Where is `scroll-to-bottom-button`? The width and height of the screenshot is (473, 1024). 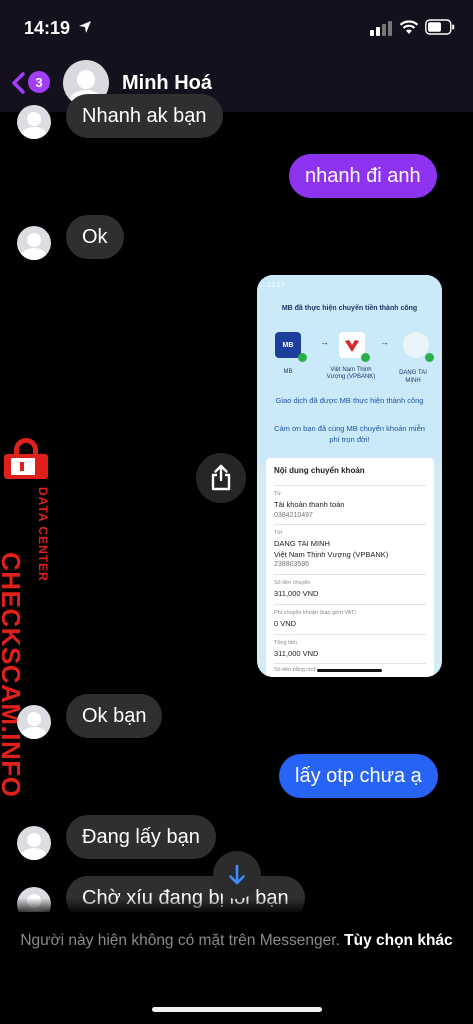
scroll-to-bottom-button is located at coordinates (237, 875).